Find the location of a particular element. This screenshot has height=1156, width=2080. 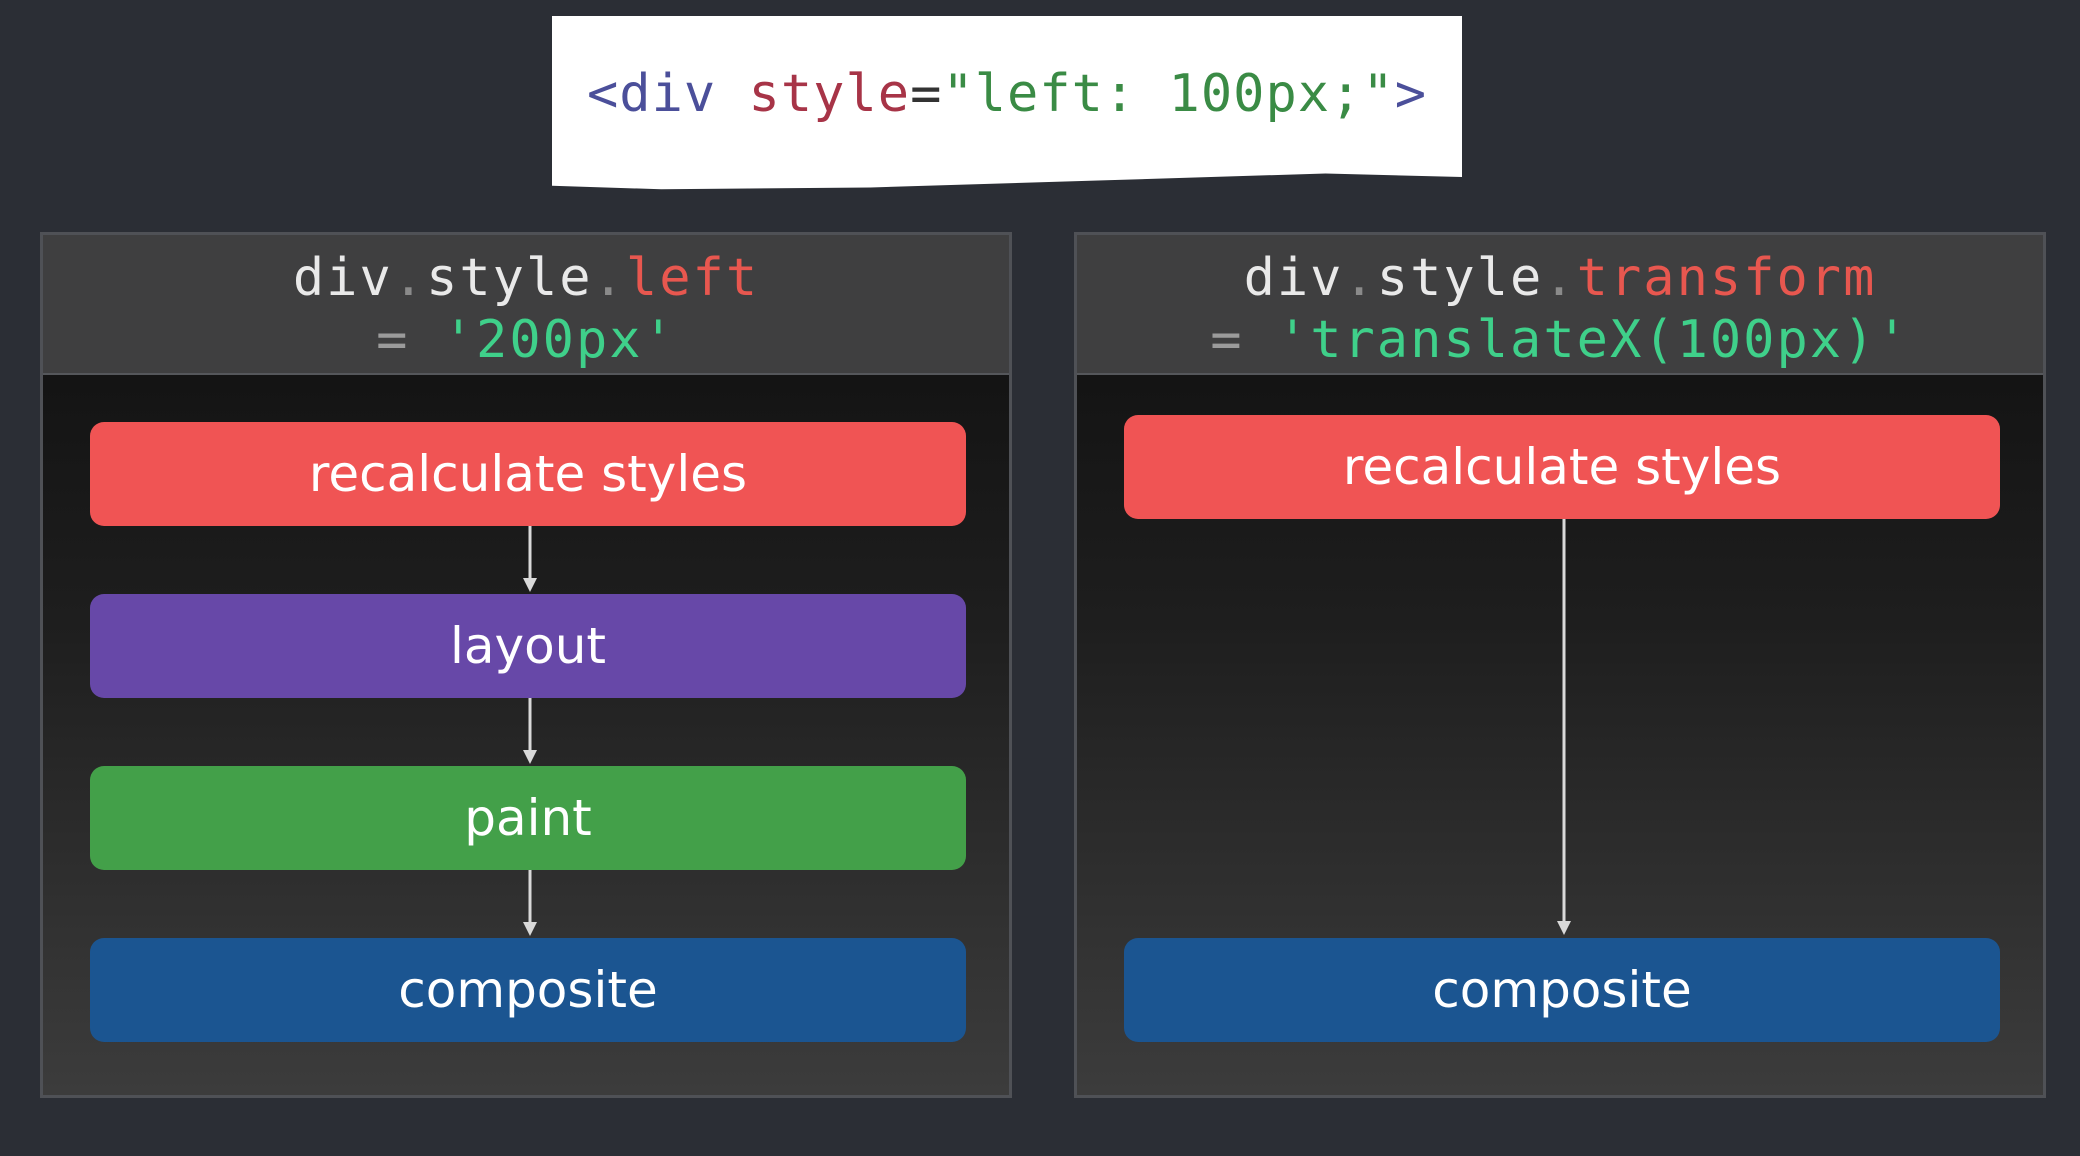

header-property: transform is located at coordinates (1726, 278).